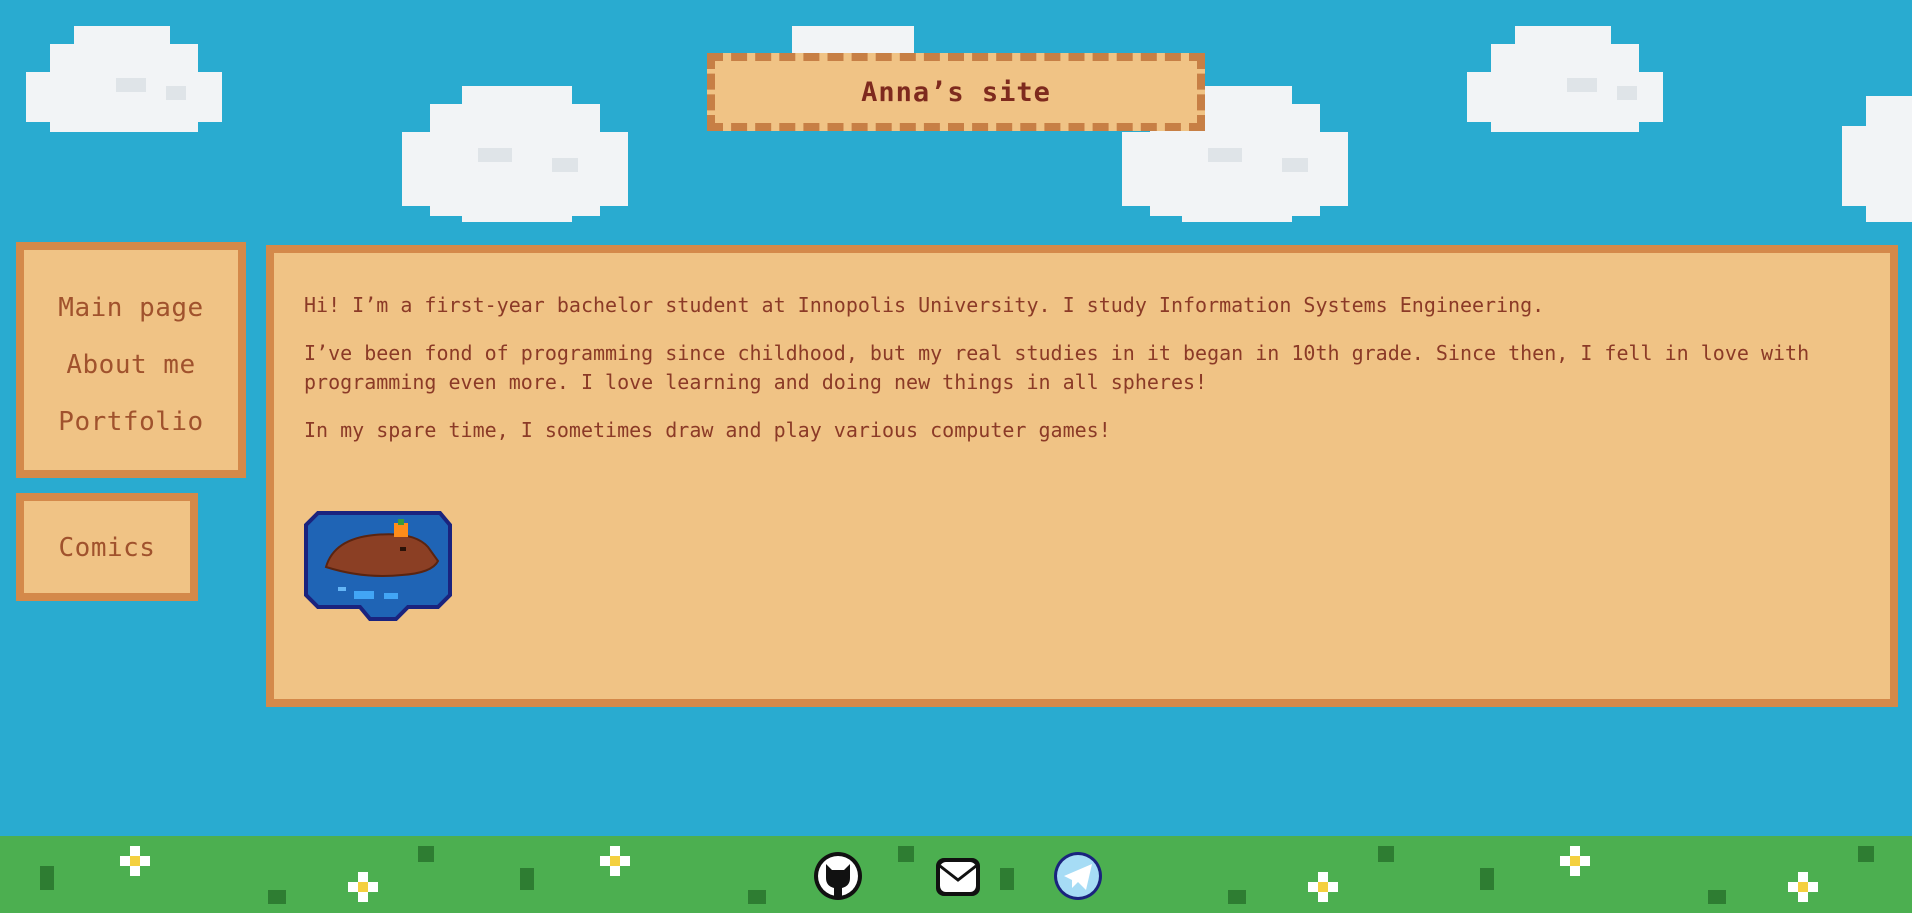 This screenshot has height=913, width=1912. What do you see at coordinates (378, 566) in the screenshot?
I see `capybara-image` at bounding box center [378, 566].